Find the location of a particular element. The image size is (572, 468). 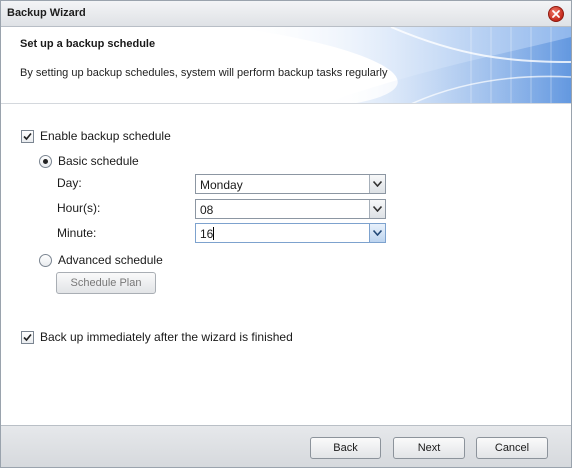

wizard-footer: Back Next Cancel is located at coordinates (286, 446).